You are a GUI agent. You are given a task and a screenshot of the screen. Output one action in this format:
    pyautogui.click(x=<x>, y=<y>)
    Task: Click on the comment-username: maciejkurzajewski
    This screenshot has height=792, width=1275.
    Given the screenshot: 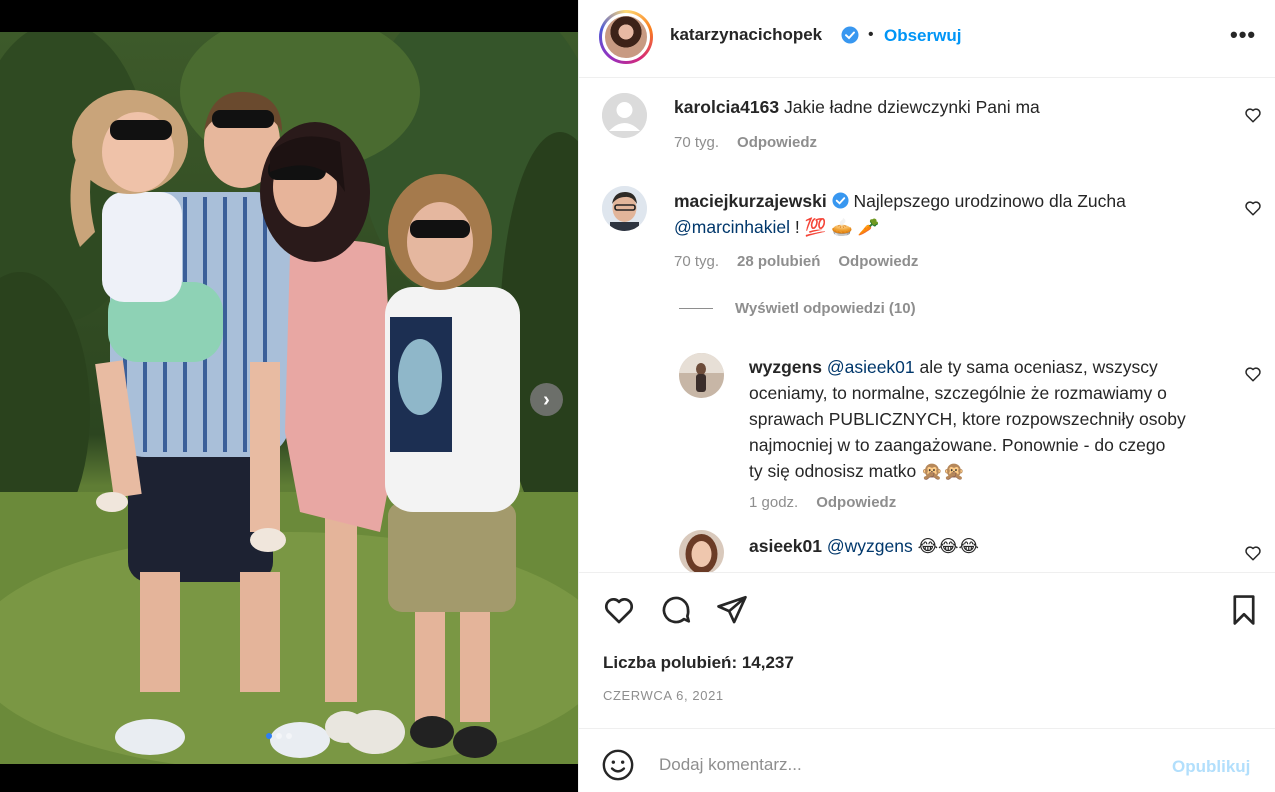 What is the action you would take?
    pyautogui.click(x=750, y=201)
    